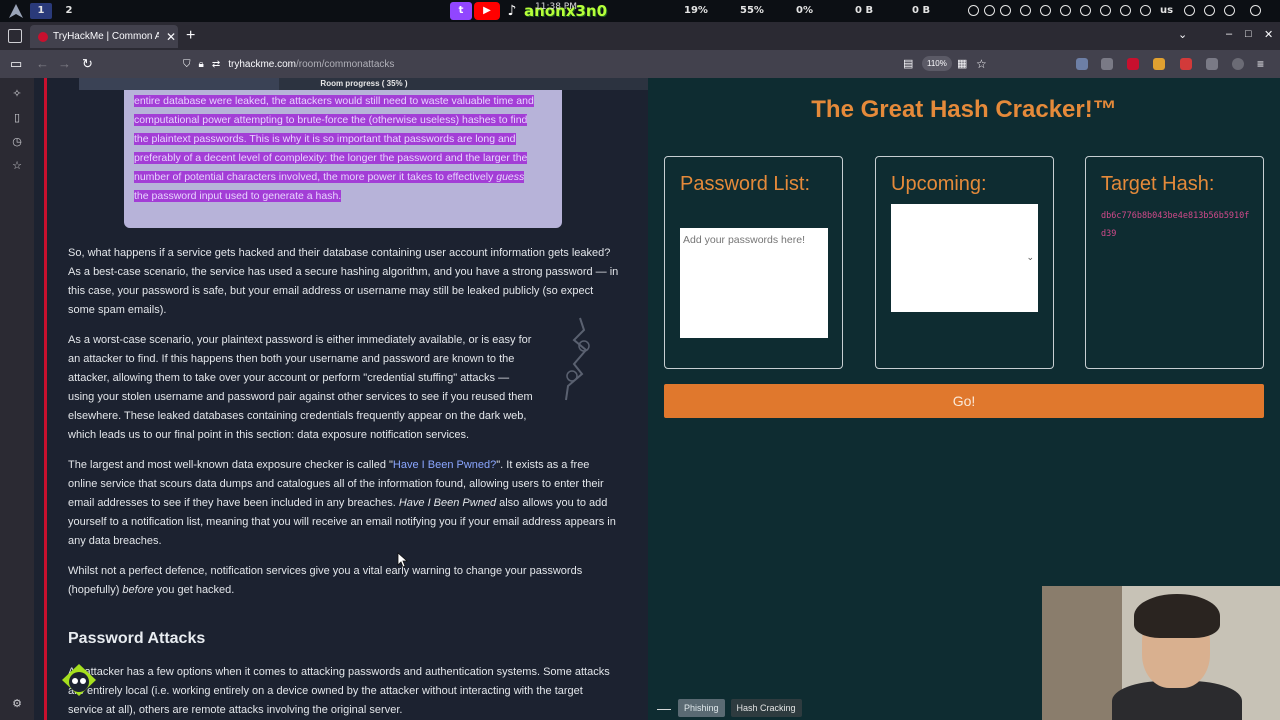 This screenshot has width=1280, height=720. I want to click on collapse-panel-icon: —, so click(664, 708).